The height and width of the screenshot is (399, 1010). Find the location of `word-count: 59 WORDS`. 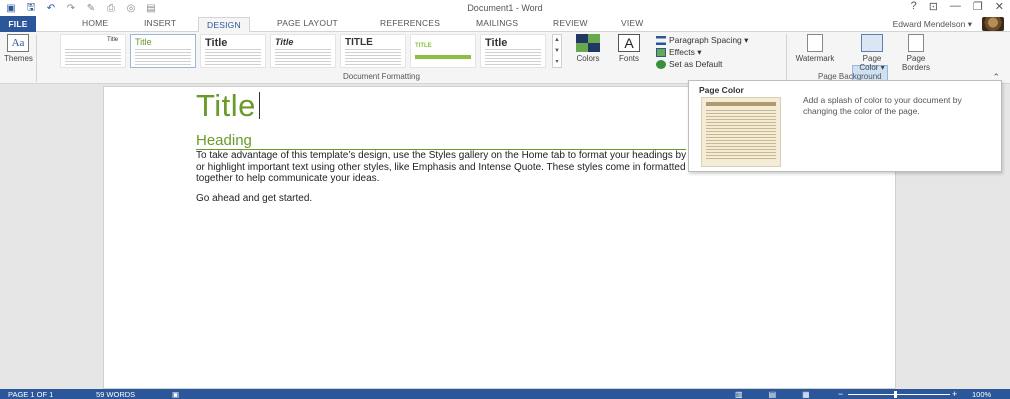

word-count: 59 WORDS is located at coordinates (115, 394).